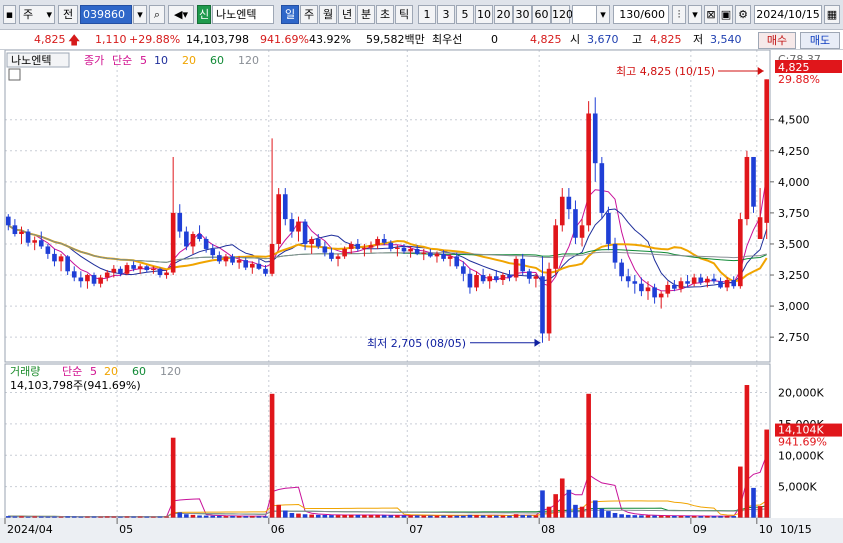 This screenshot has width=843, height=543. Describe the element at coordinates (93, 371) in the screenshot. I see `volume-legend-item: 5` at that location.